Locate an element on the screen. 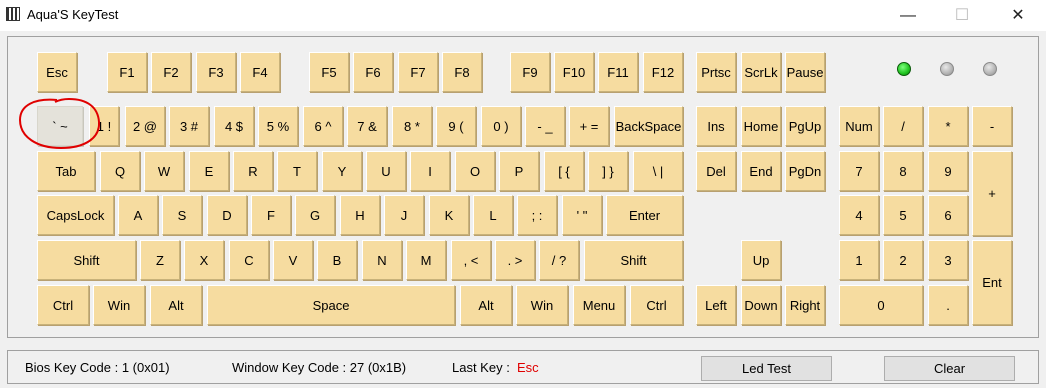 The image size is (1046, 388). key-left-alt: Alt is located at coordinates (176, 305).